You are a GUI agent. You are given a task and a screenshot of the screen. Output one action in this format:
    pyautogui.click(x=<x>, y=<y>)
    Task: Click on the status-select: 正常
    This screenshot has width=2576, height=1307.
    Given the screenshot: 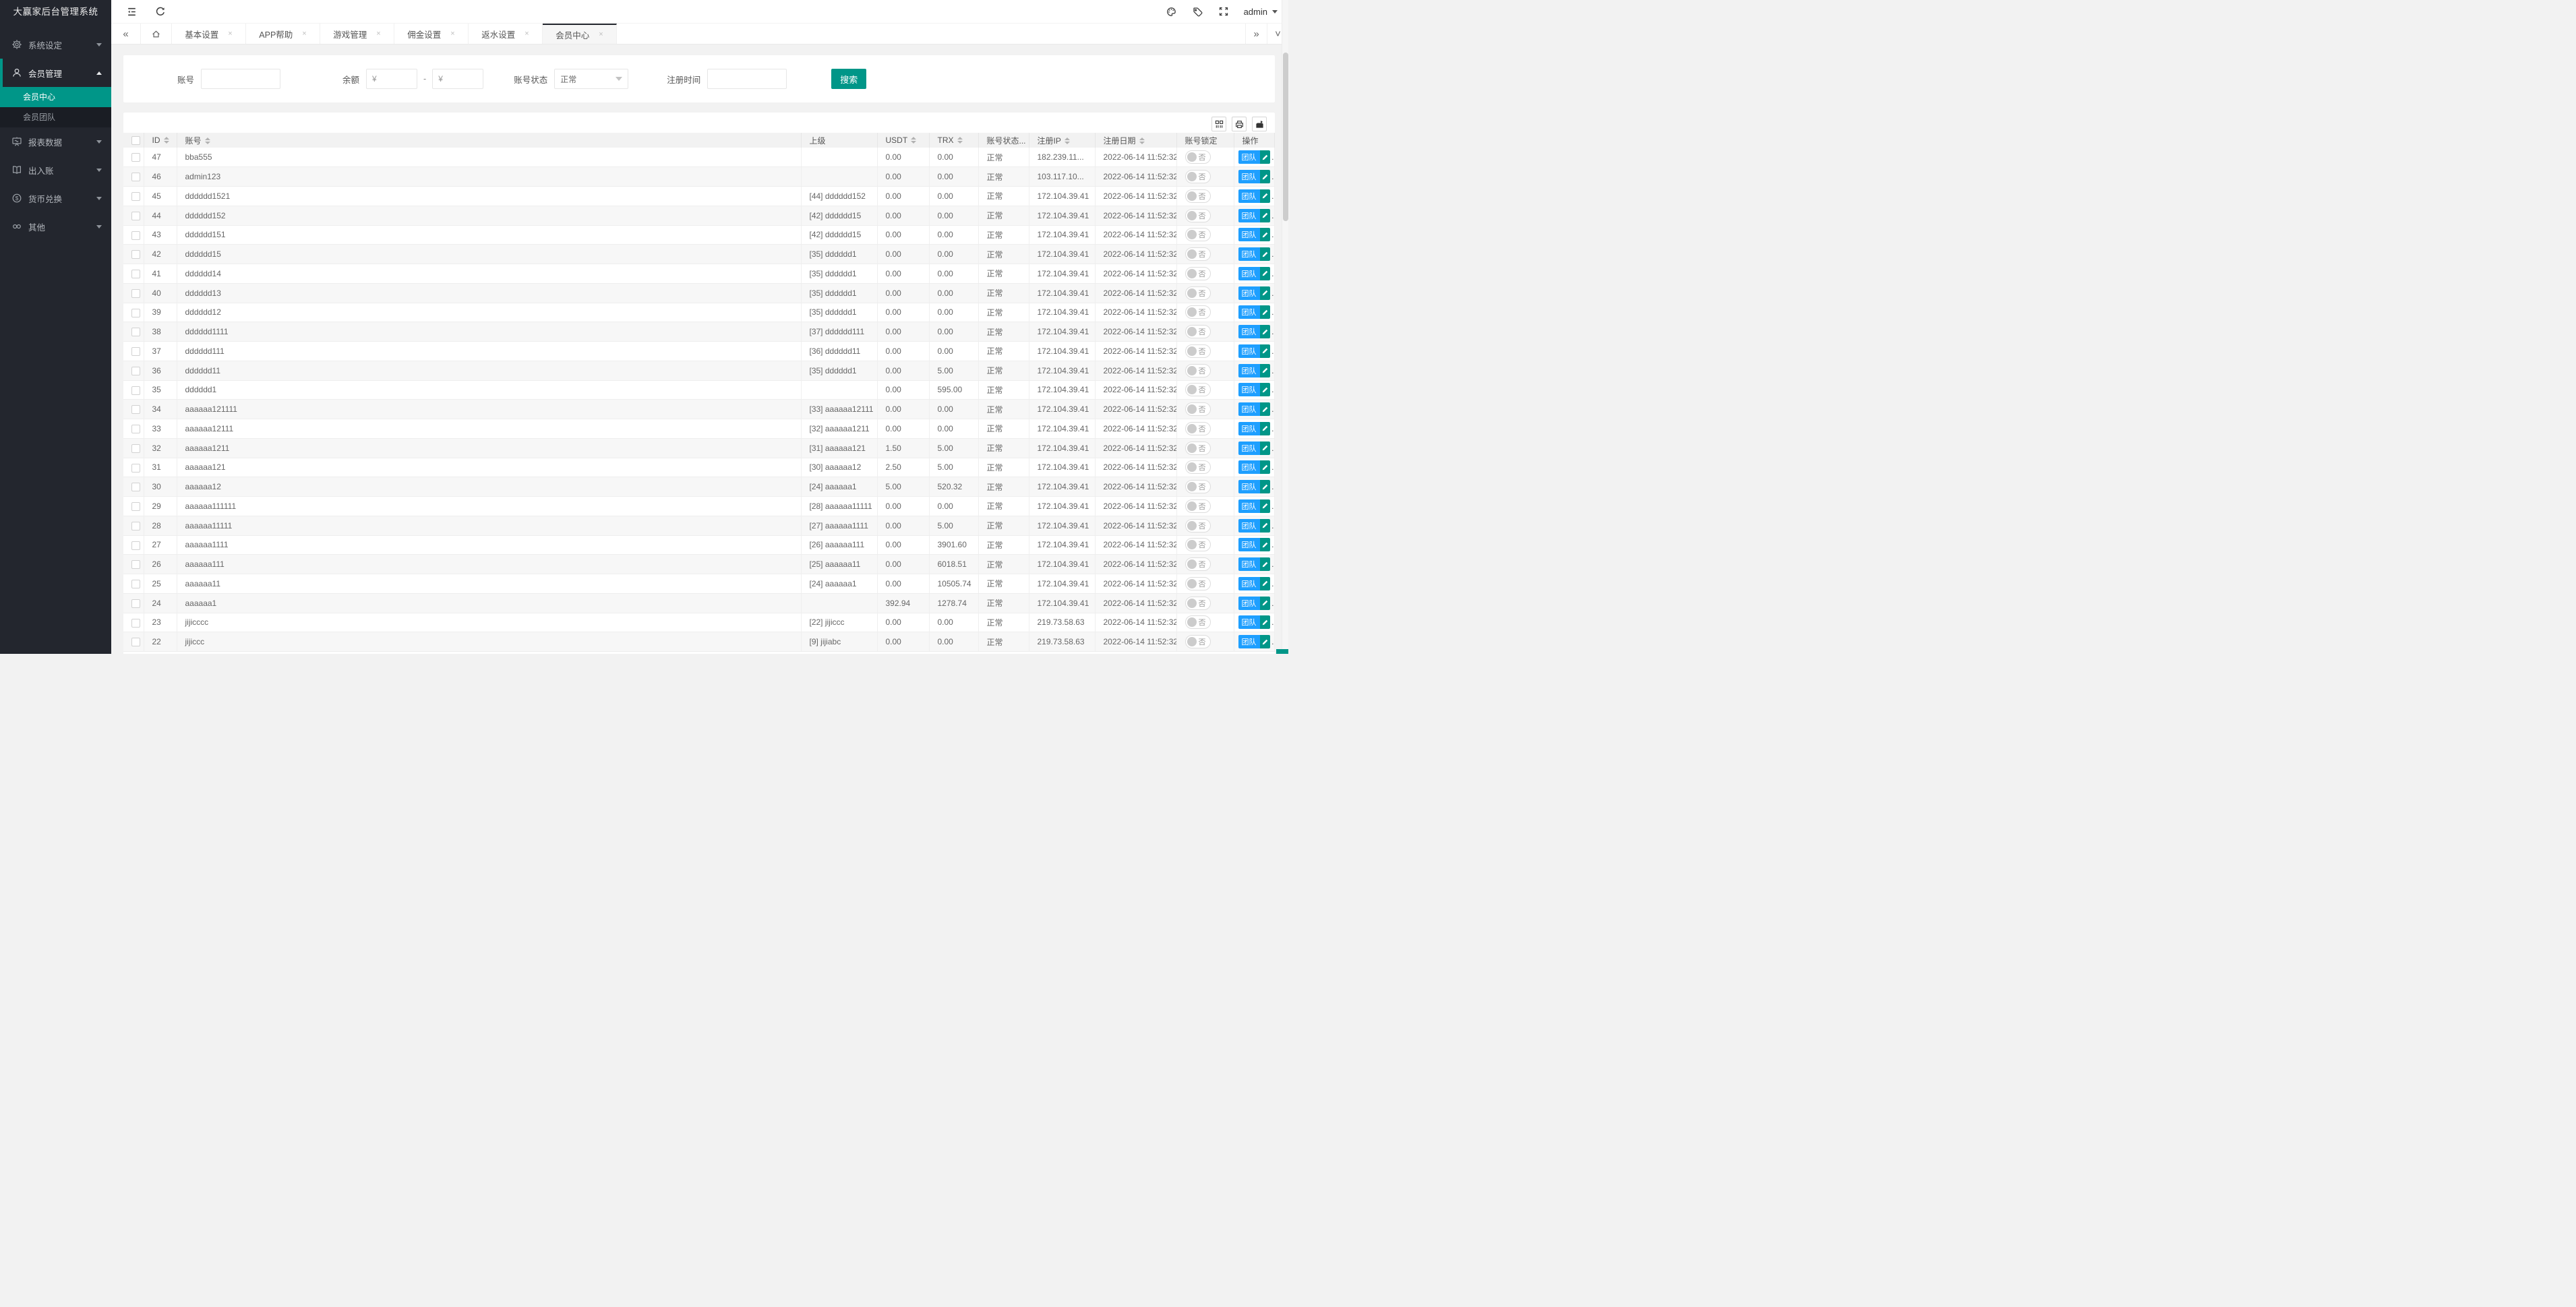 What is the action you would take?
    pyautogui.click(x=591, y=79)
    